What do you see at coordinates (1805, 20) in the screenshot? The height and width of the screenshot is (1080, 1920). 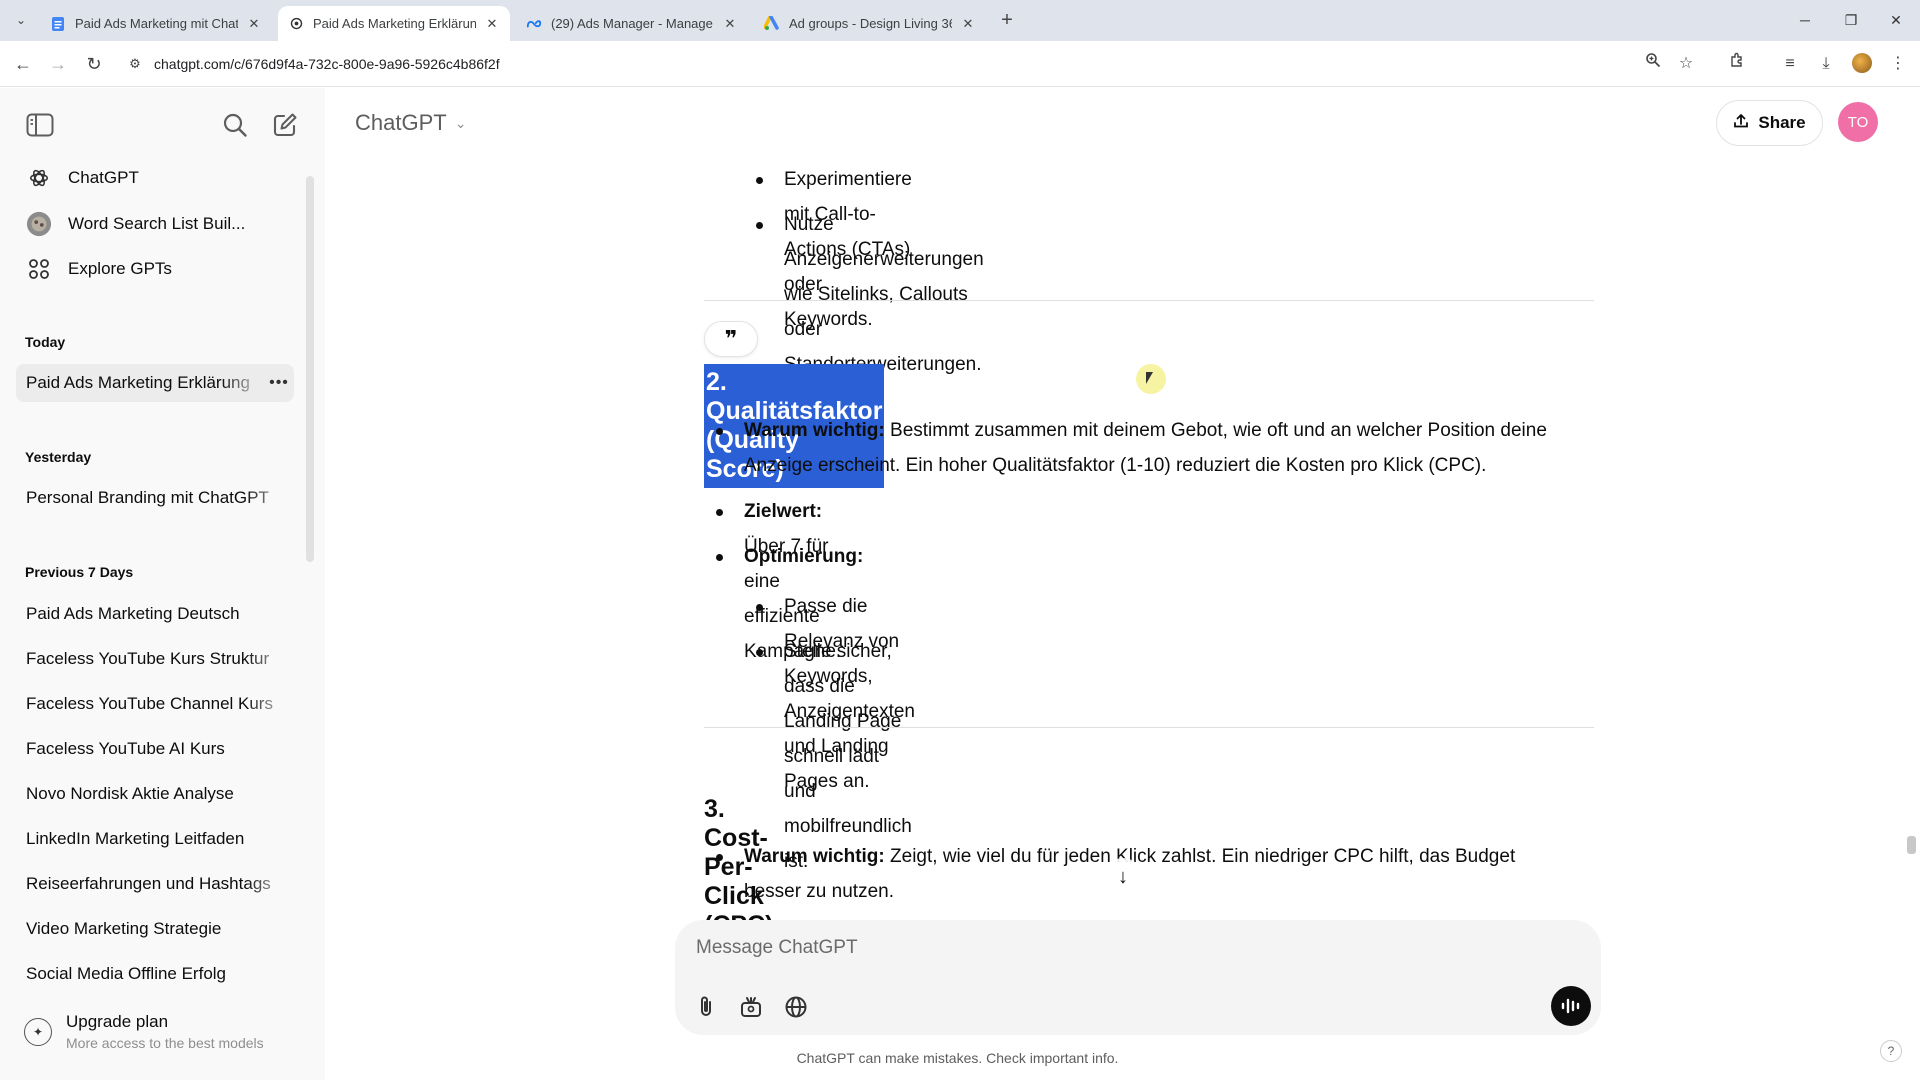 I see `minimize-icon: ─` at bounding box center [1805, 20].